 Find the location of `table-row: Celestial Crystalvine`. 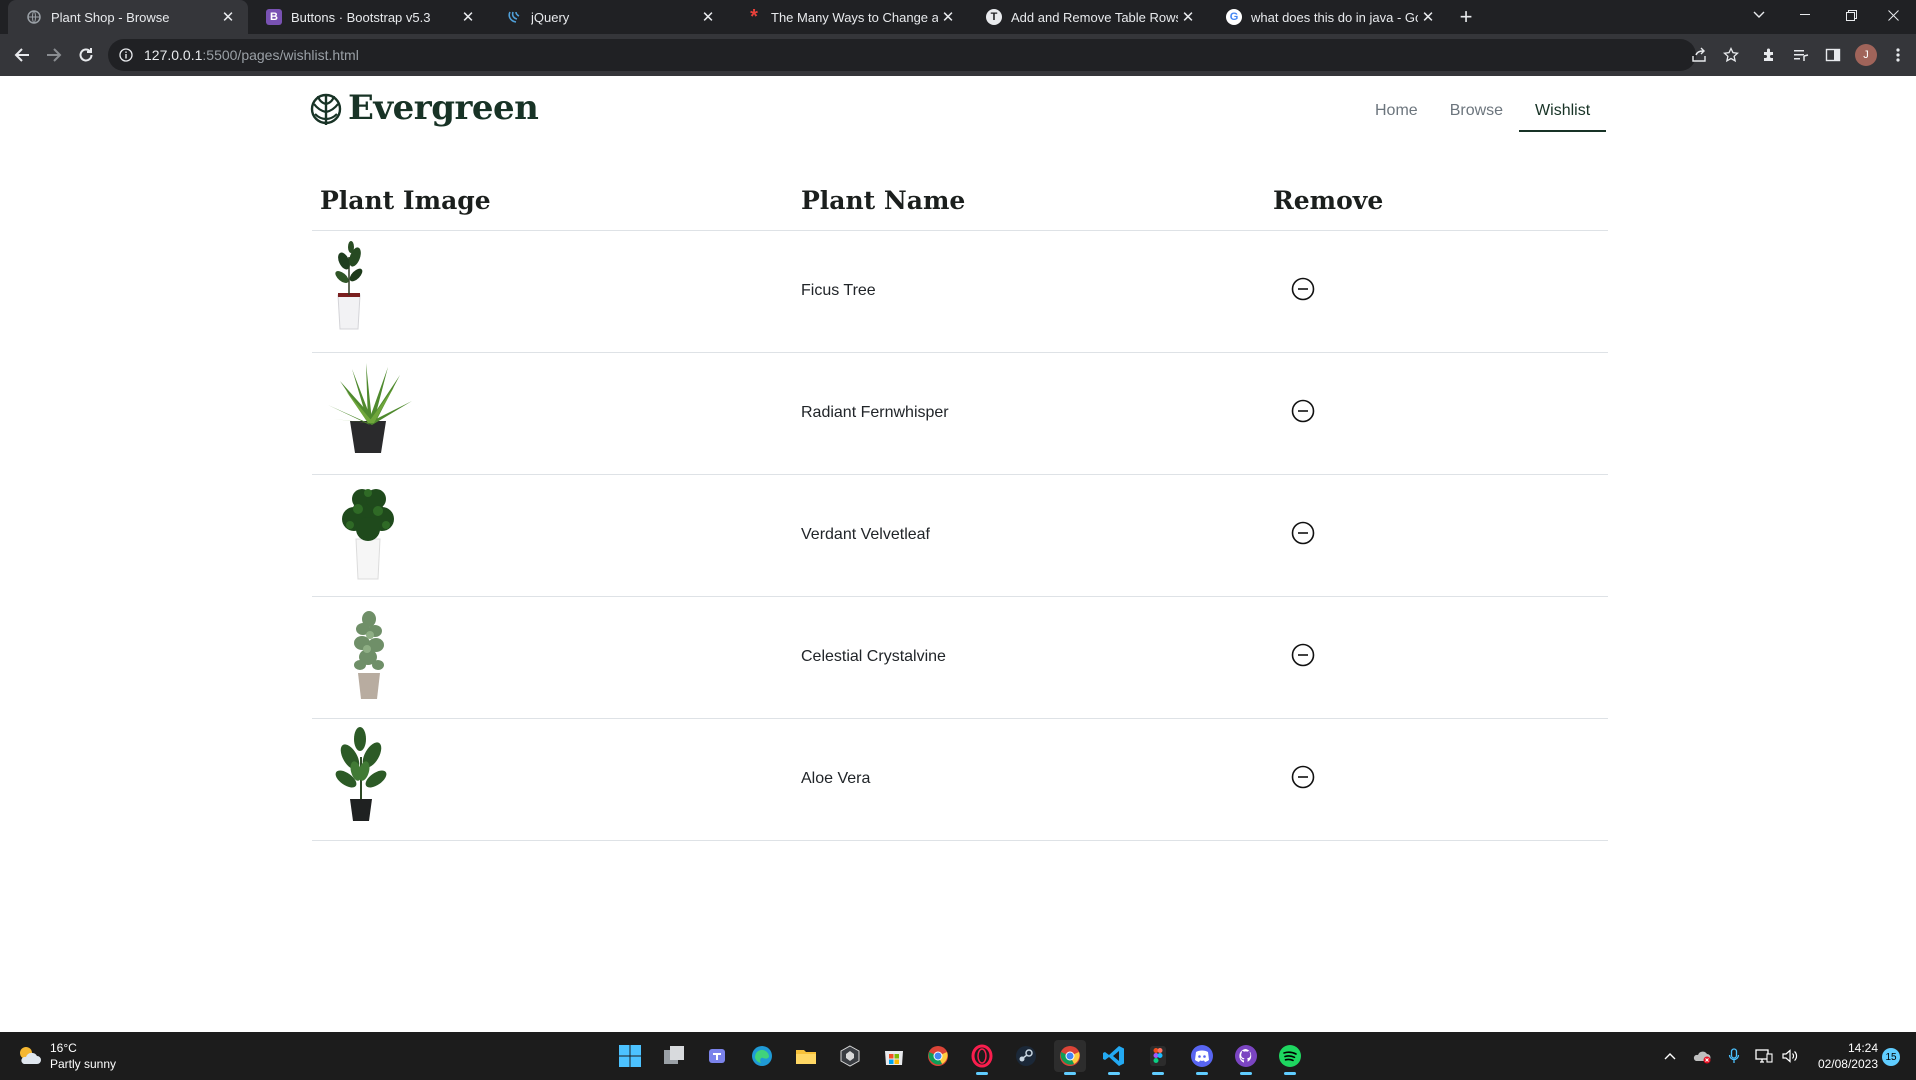

table-row: Celestial Crystalvine is located at coordinates (960, 657).